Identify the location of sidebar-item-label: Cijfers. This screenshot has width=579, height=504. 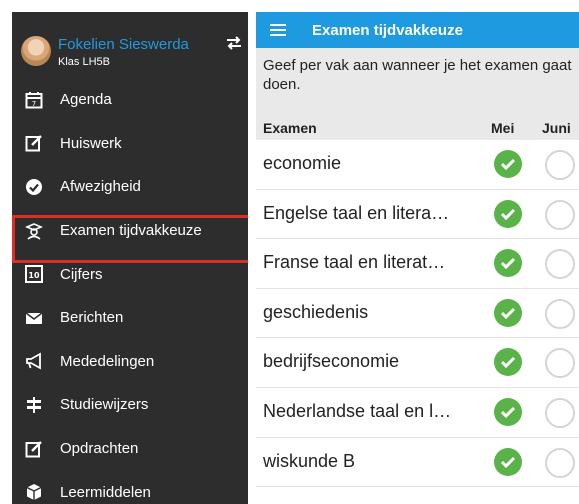
(81, 274).